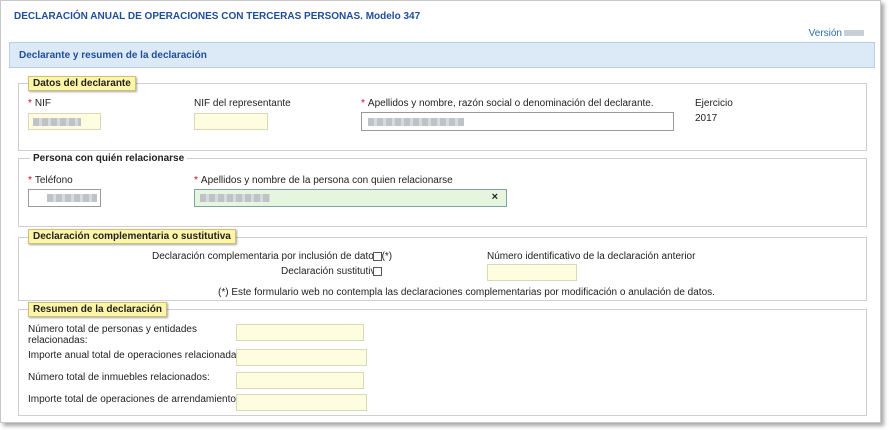 This screenshot has width=889, height=430. I want to click on legend-declarante: Datos del declarante, so click(82, 83).